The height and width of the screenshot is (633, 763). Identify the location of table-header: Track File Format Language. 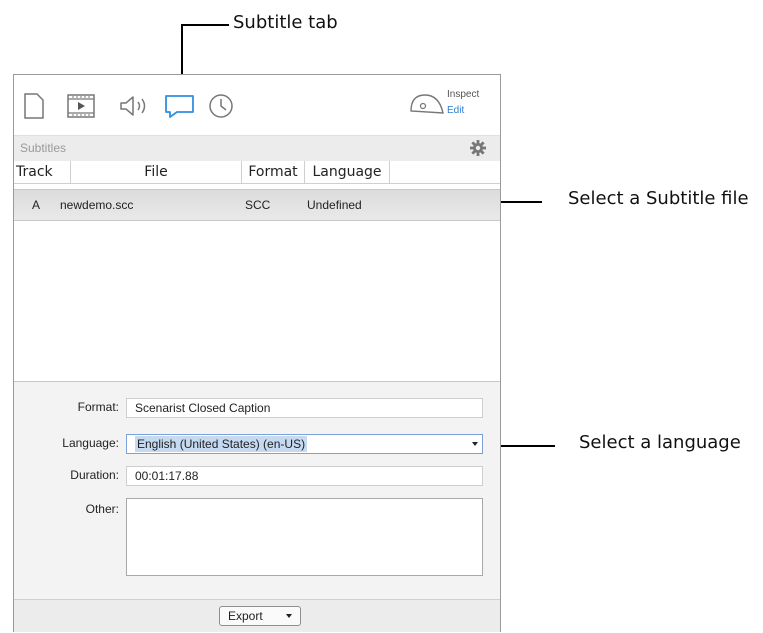
(257, 172).